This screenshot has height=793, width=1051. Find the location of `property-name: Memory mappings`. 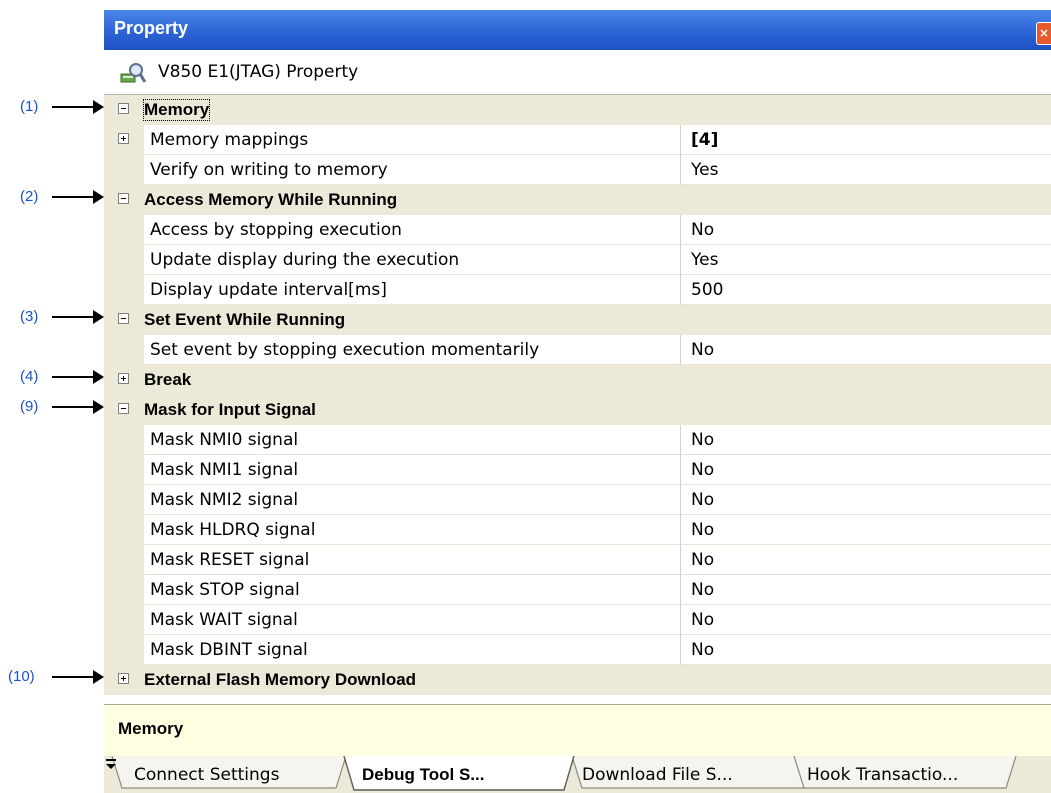

property-name: Memory mappings is located at coordinates (229, 140).